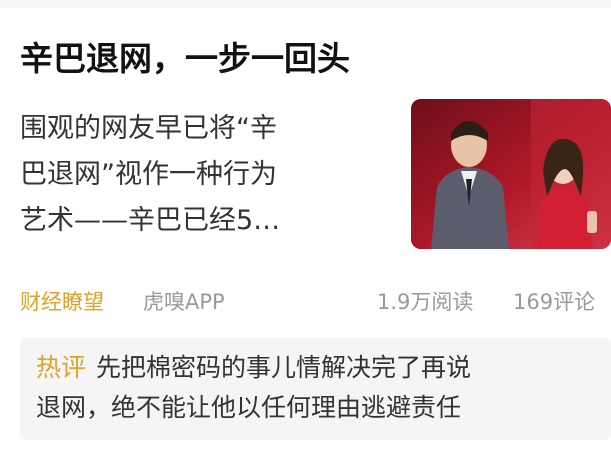 This screenshot has width=611, height=473. I want to click on photo-icon, so click(511, 174).